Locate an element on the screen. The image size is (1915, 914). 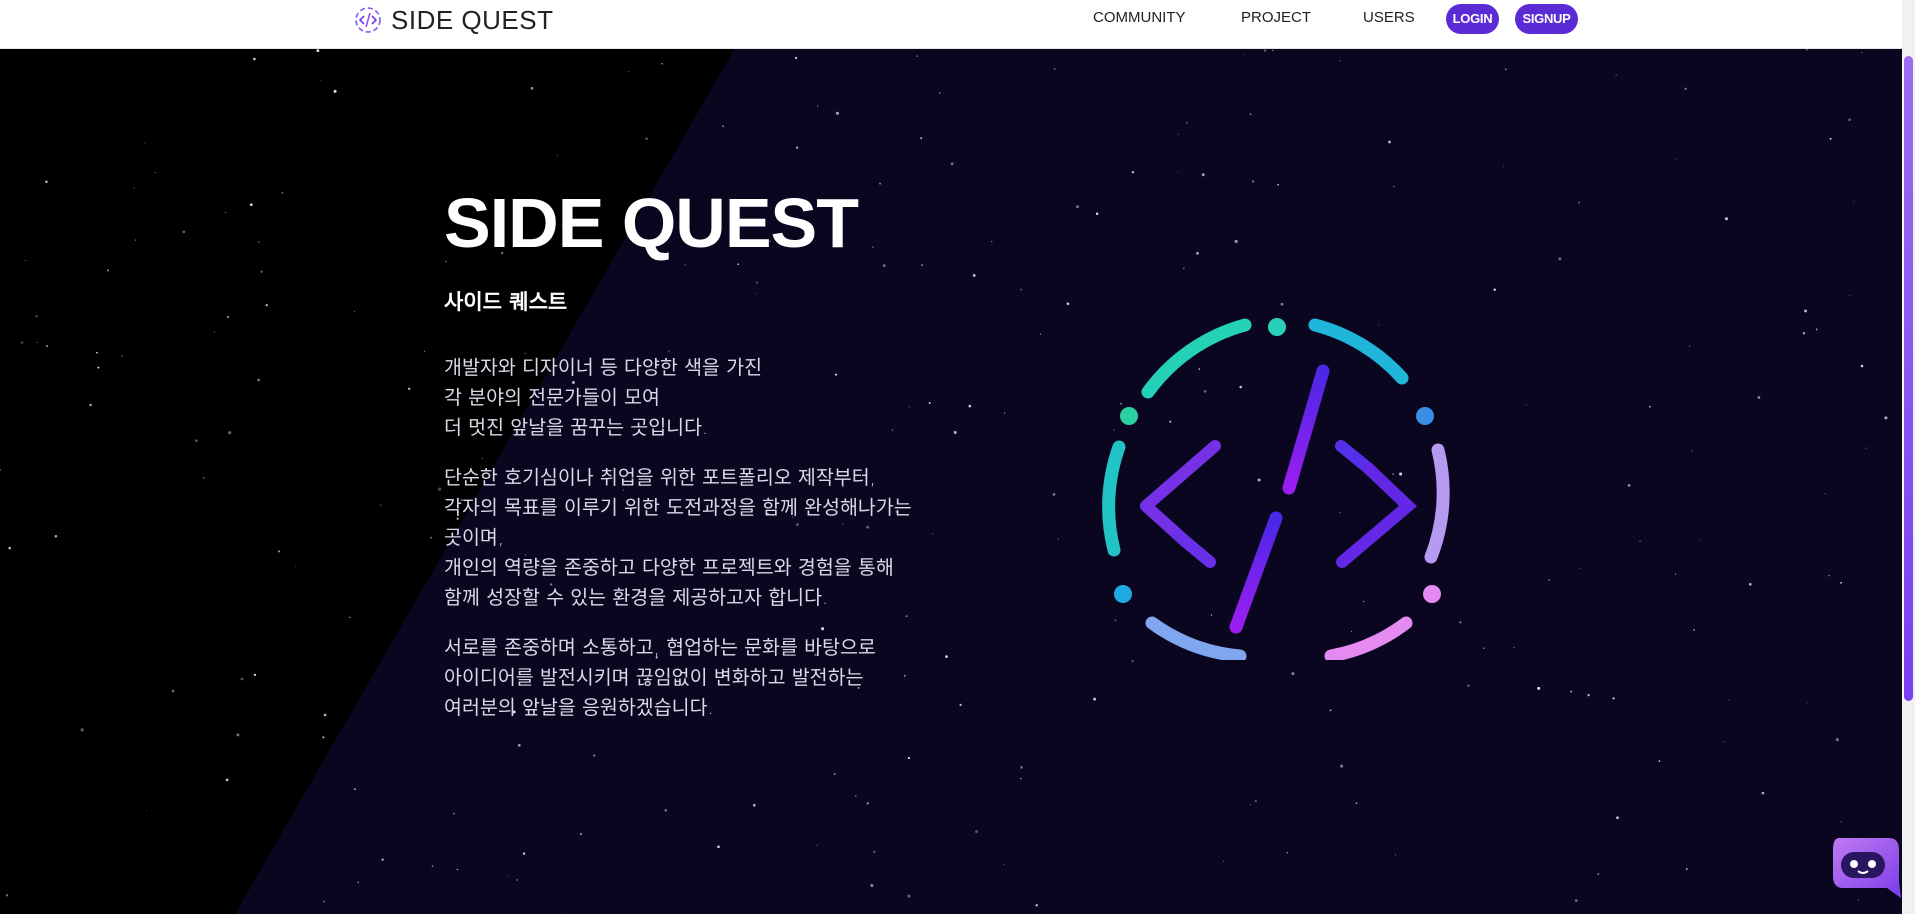
signup-button: SIGNUP is located at coordinates (1546, 19).